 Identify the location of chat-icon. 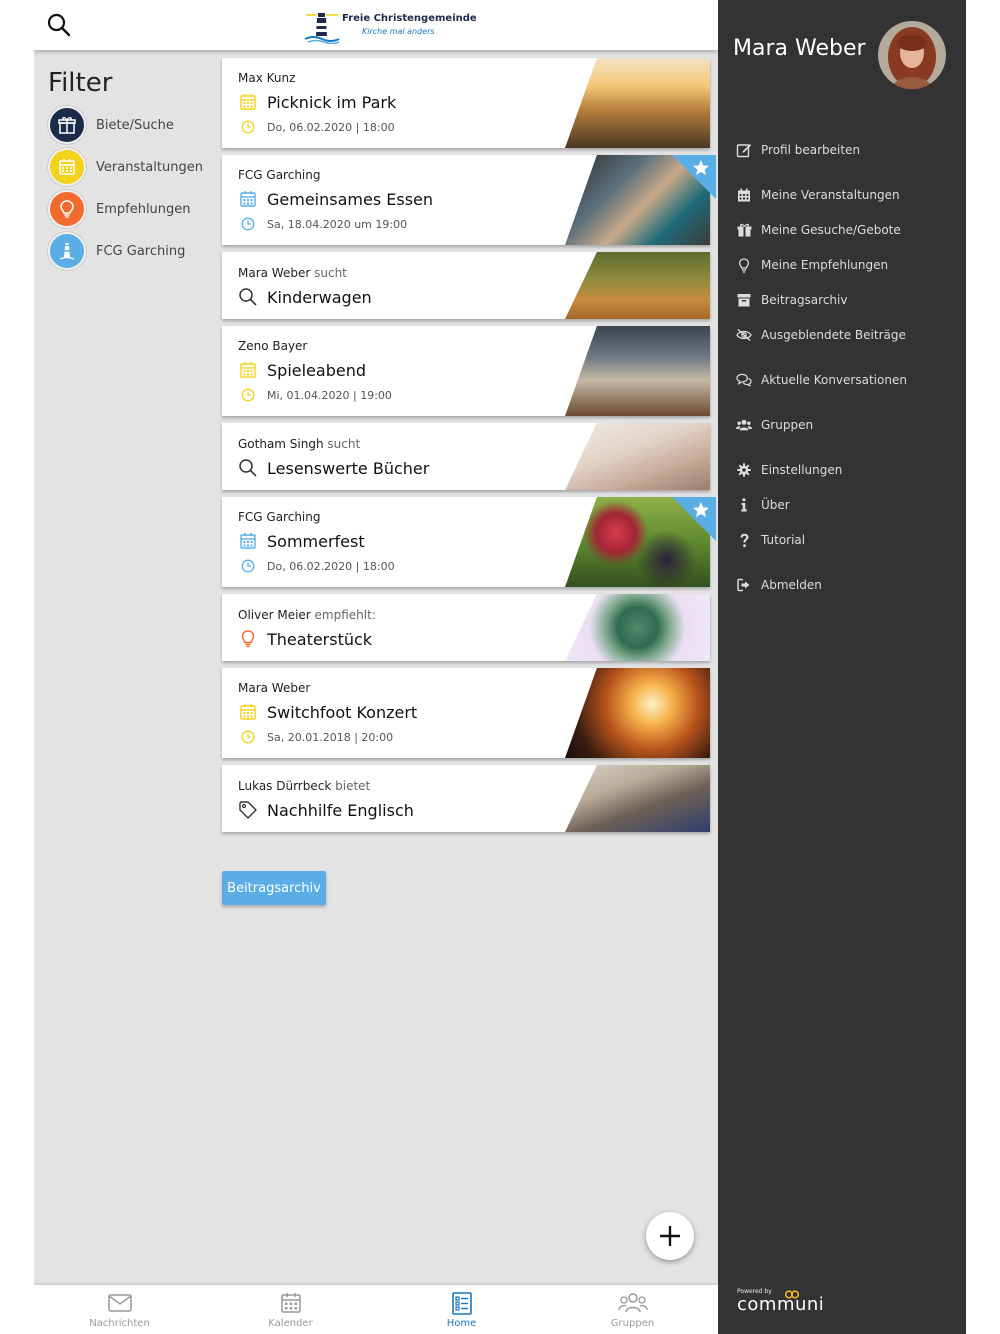
(744, 380).